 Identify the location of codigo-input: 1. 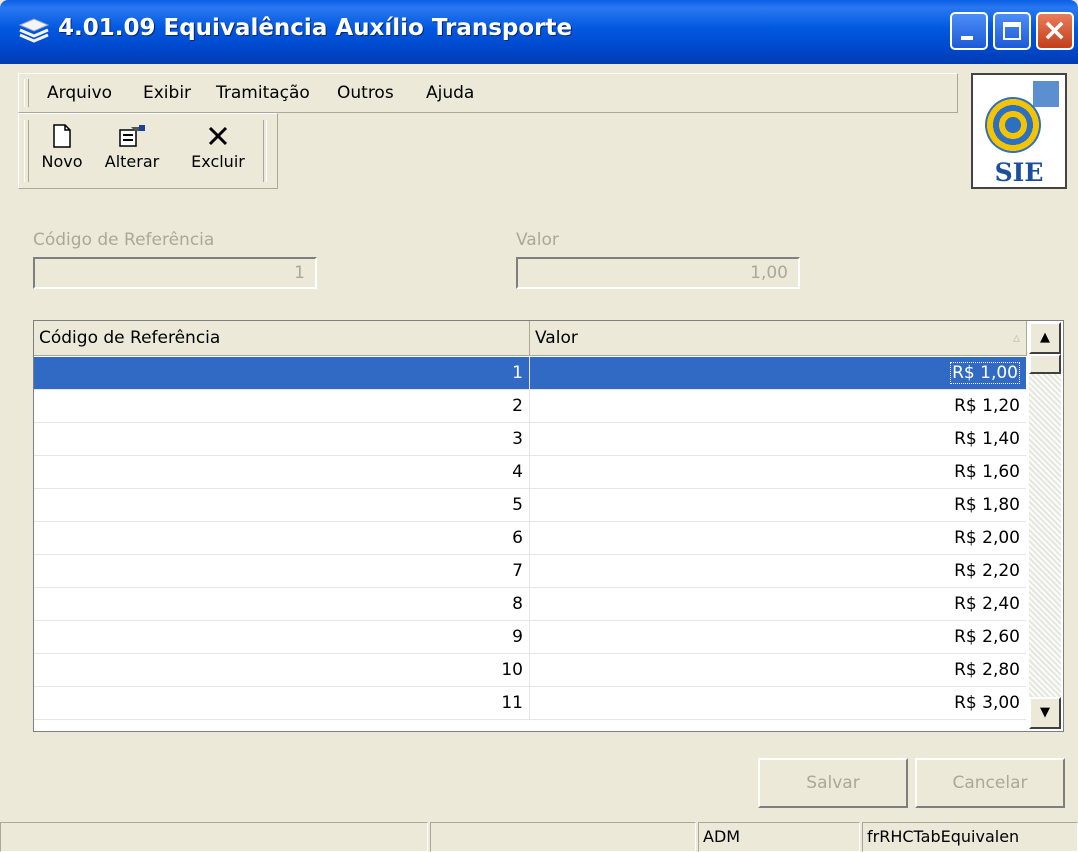
(175, 273).